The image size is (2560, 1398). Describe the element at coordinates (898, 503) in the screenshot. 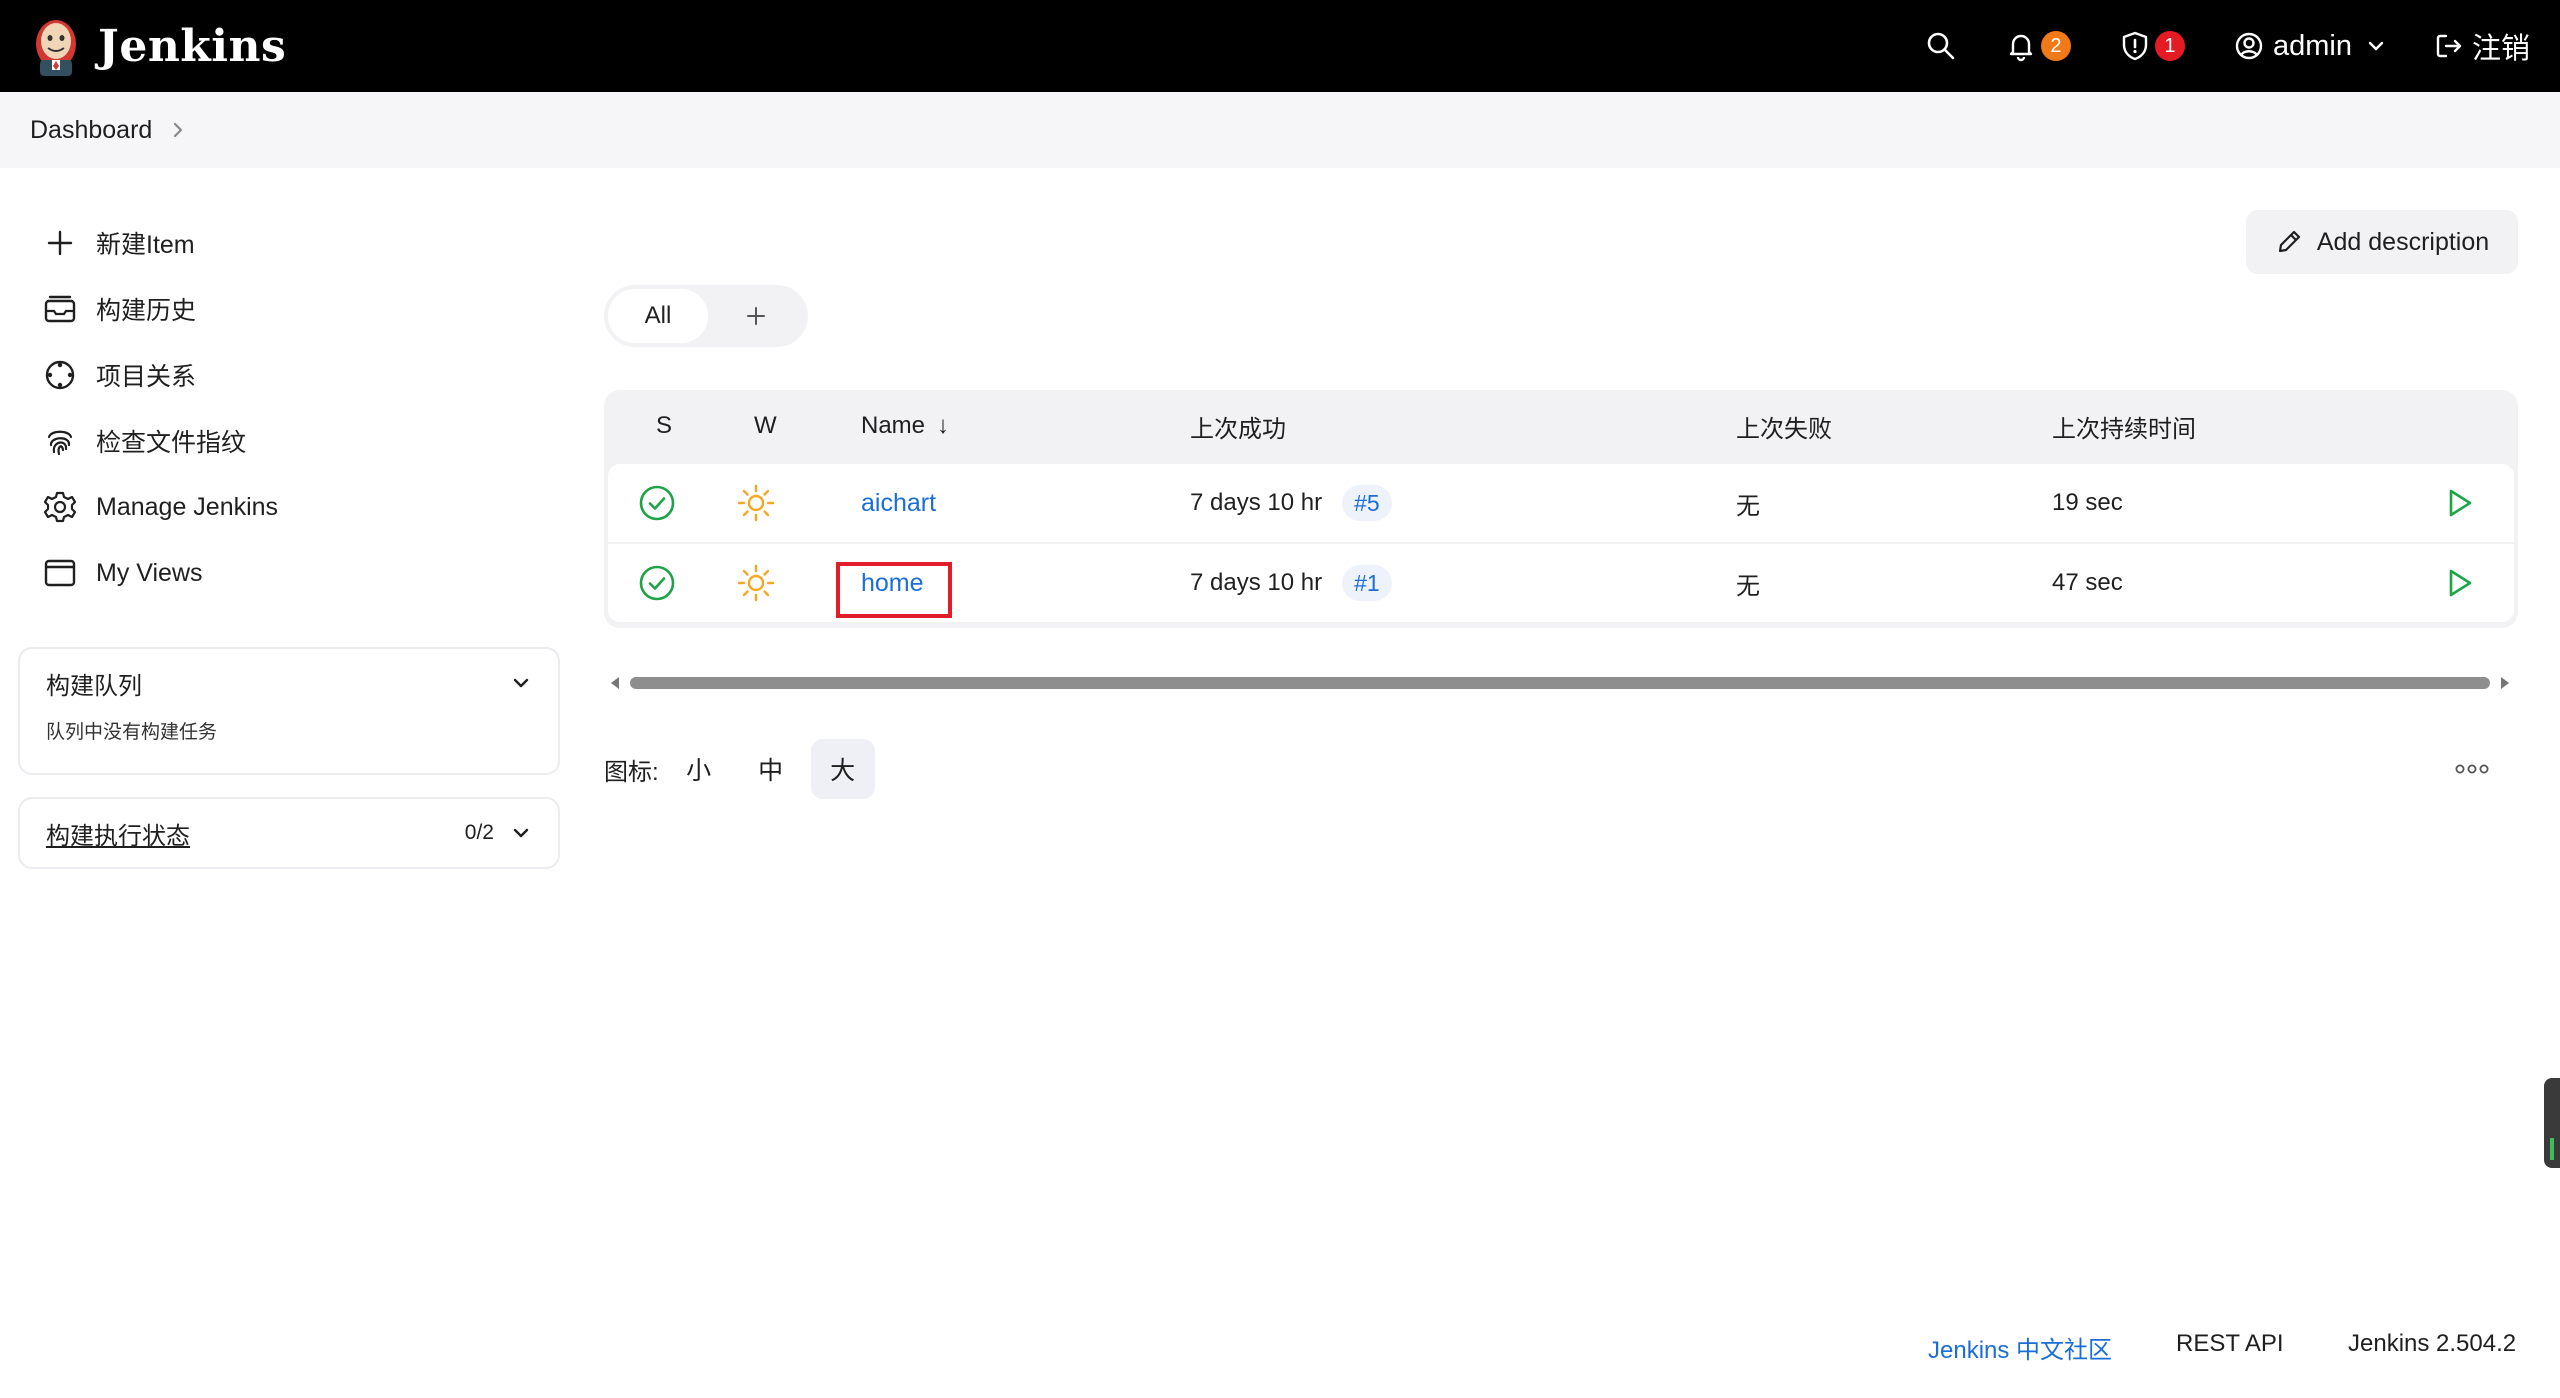

I see `job-link-aichart: aichart` at that location.